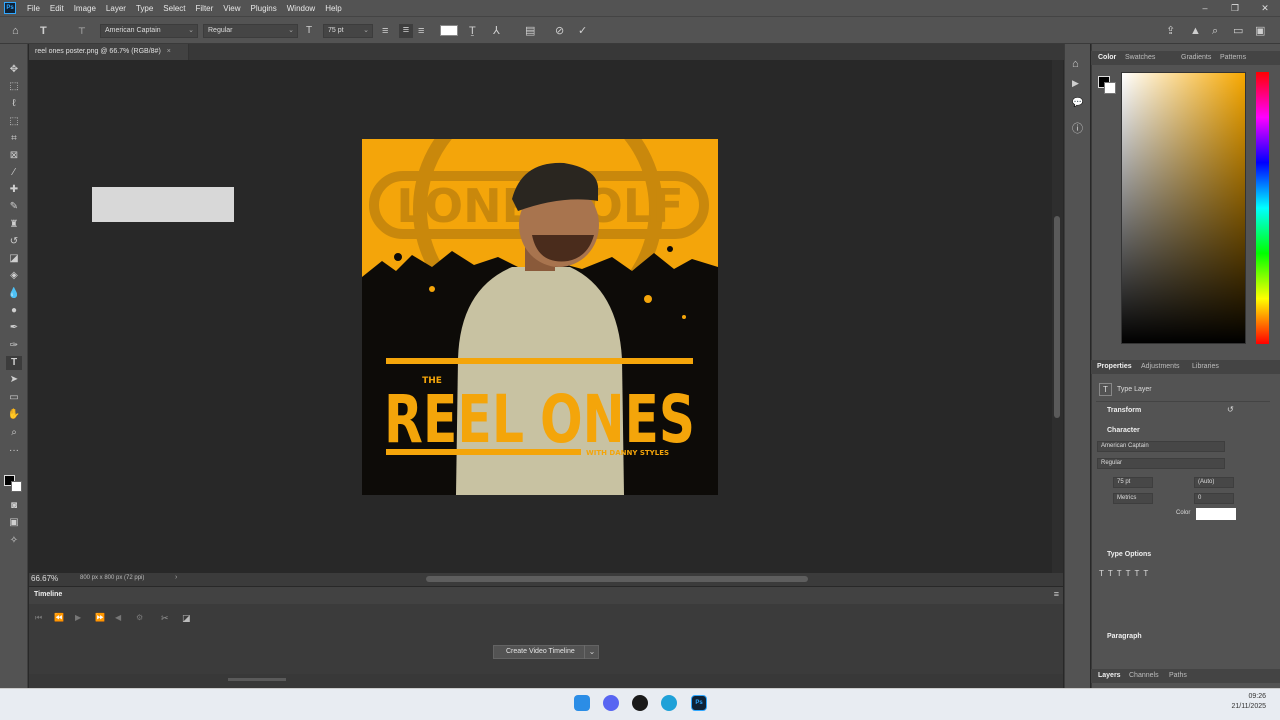 Image resolution: width=1280 pixels, height=720 pixels. I want to click on tab-paths: Paths, so click(1178, 676).